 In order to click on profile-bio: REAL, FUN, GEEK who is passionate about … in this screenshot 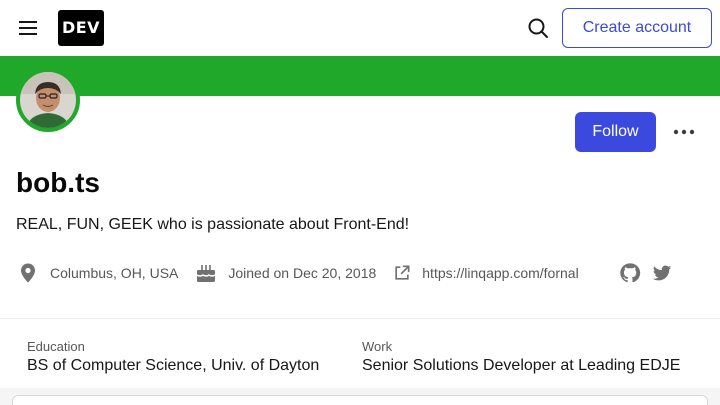, I will do `click(213, 224)`.